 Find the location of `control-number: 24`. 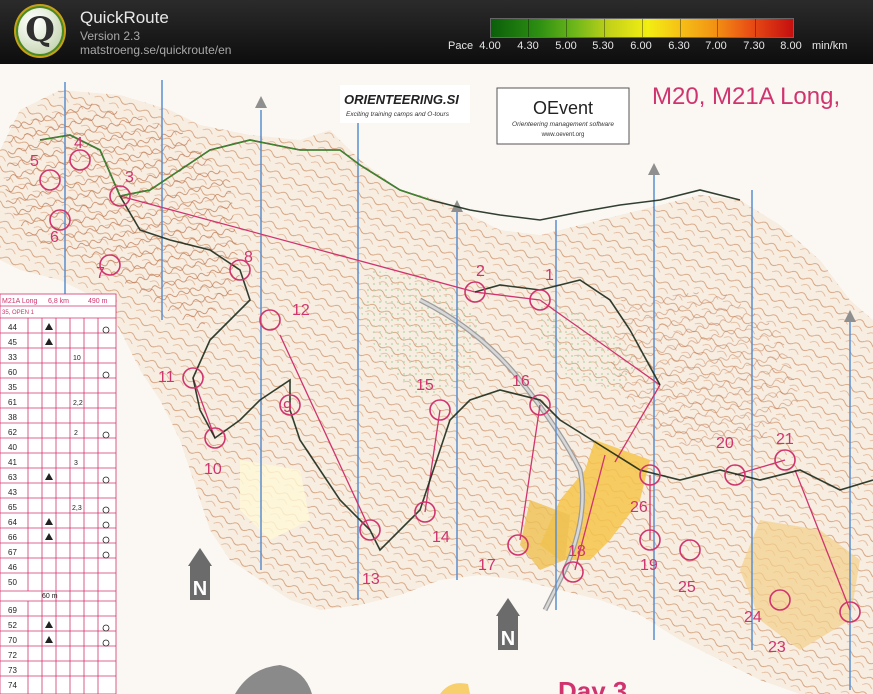

control-number: 24 is located at coordinates (753, 617).